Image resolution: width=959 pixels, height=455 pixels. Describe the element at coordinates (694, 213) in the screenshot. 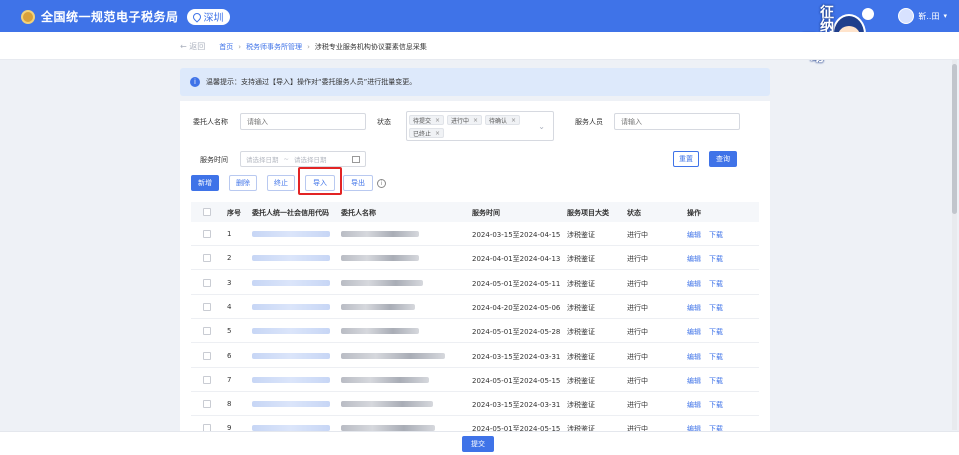

I see `col-actions: 操作` at that location.